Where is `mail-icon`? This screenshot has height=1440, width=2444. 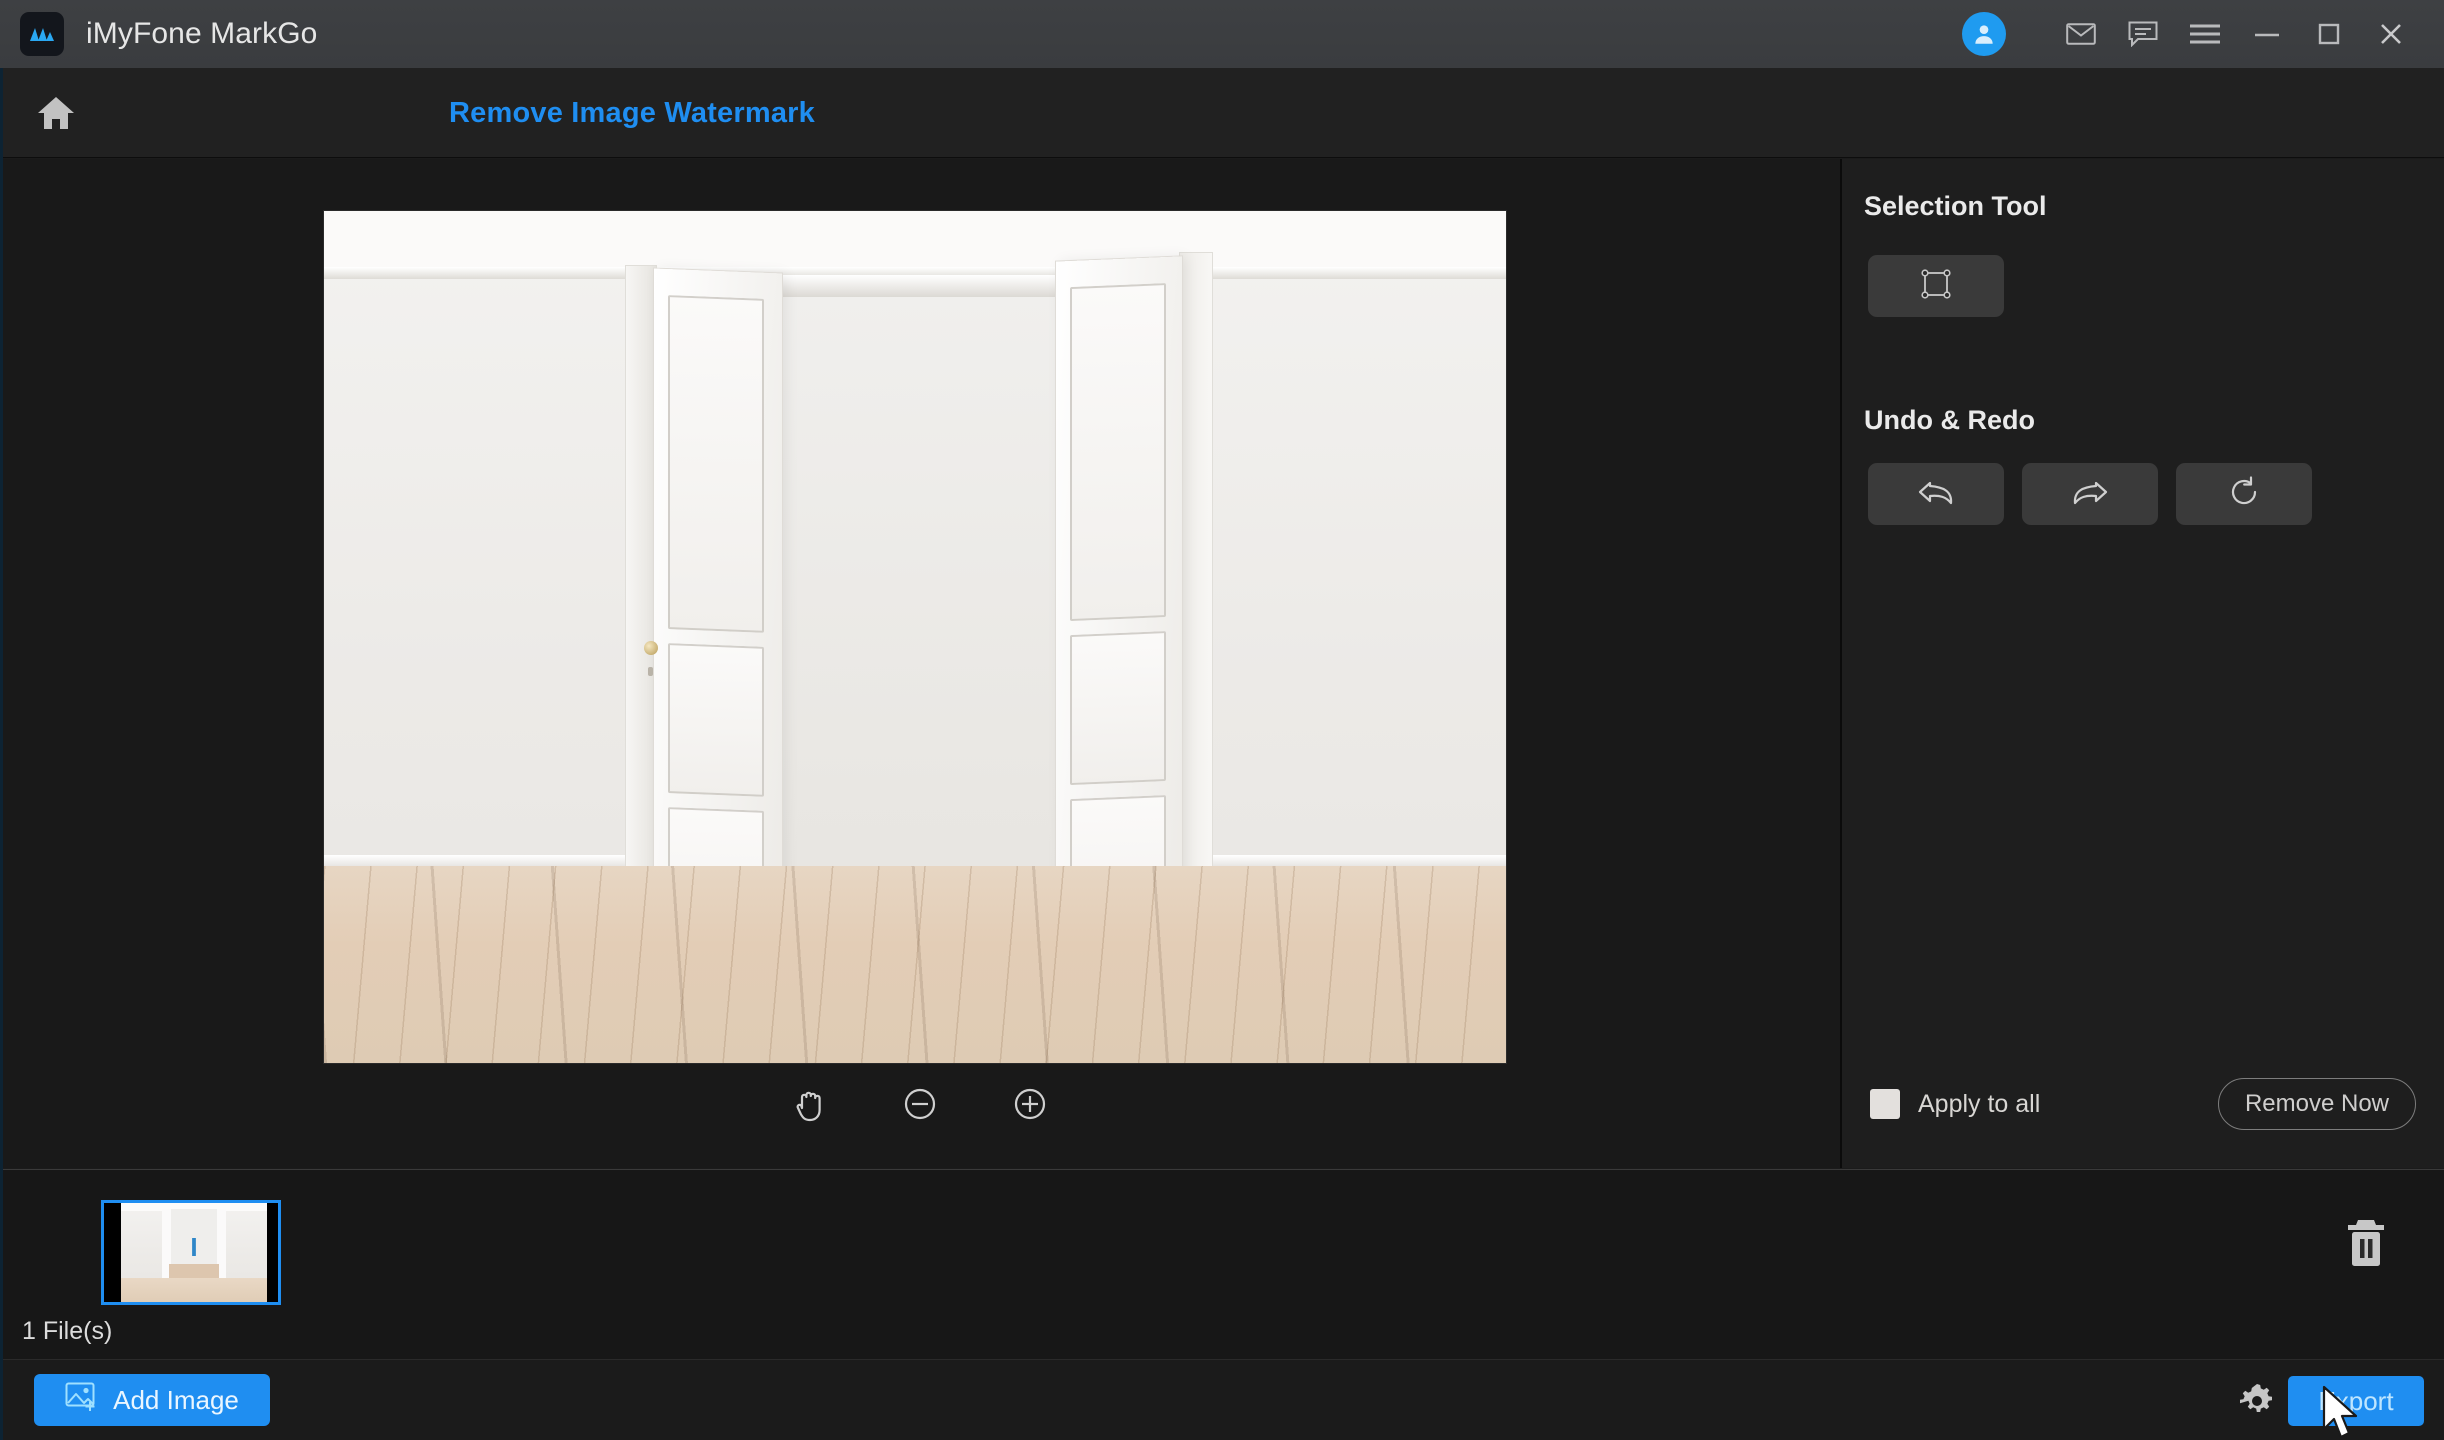 mail-icon is located at coordinates (2081, 34).